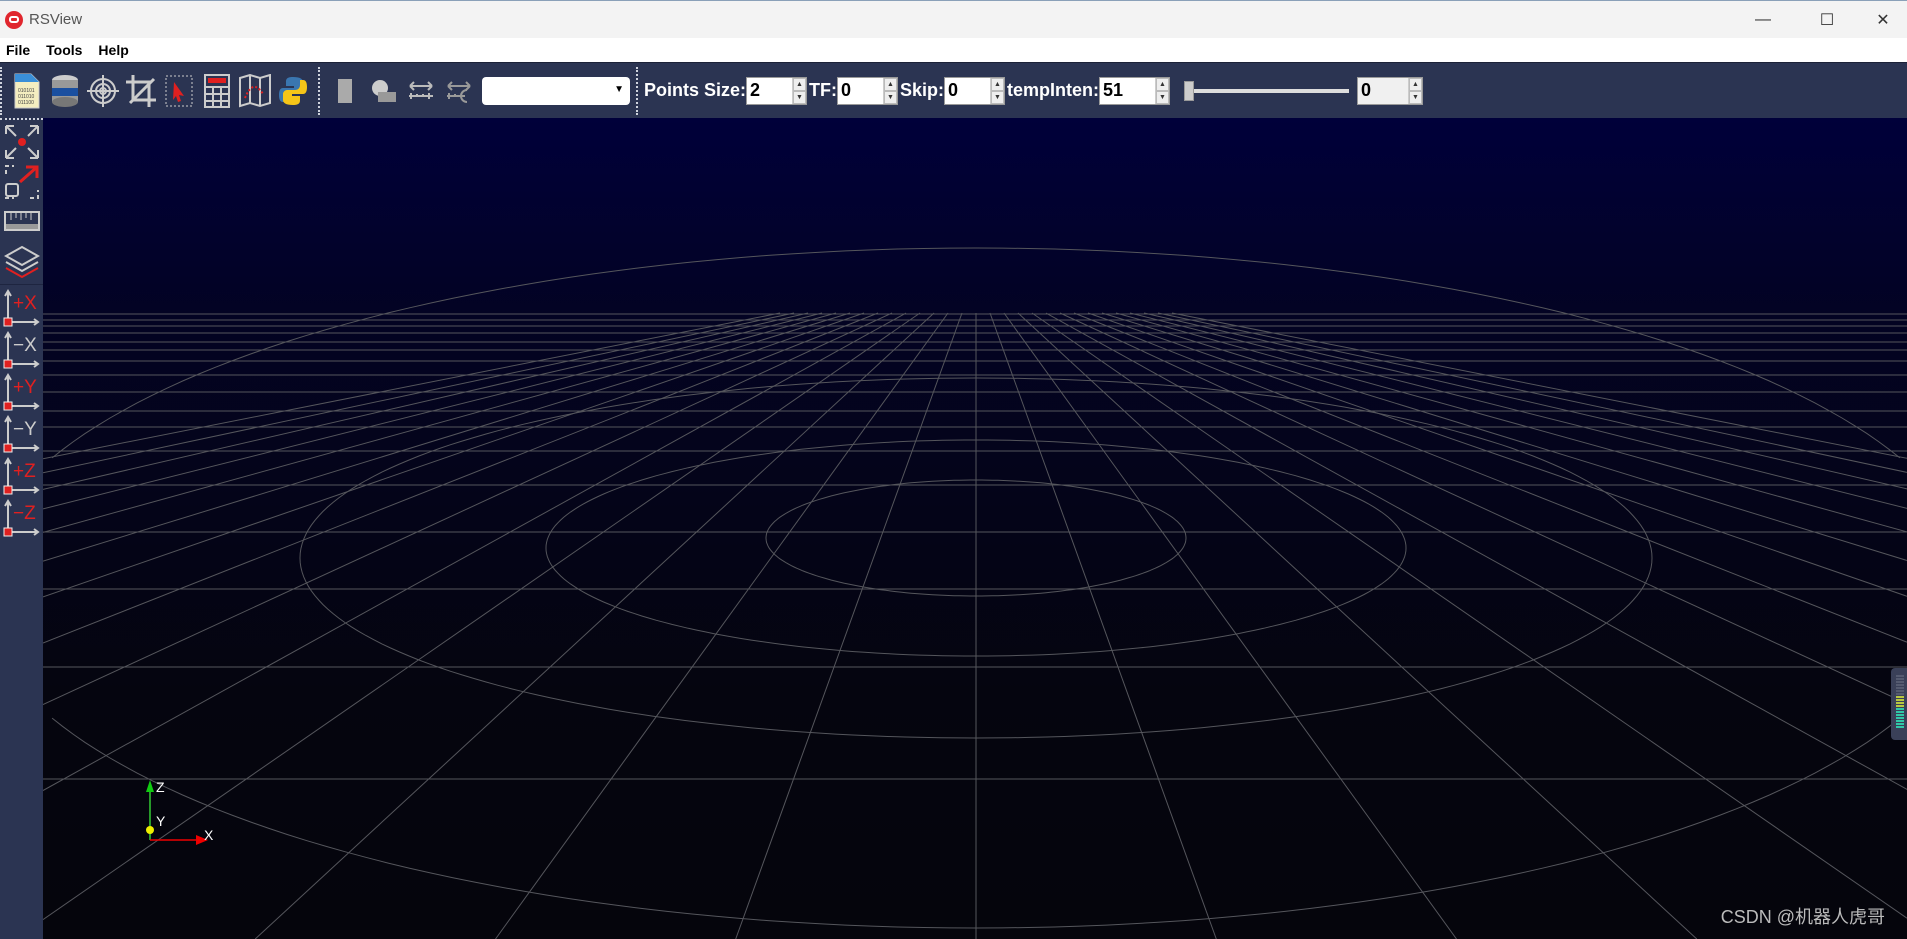 The height and width of the screenshot is (939, 1907). Describe the element at coordinates (383, 91) in the screenshot. I see `measure-object-icon` at that location.